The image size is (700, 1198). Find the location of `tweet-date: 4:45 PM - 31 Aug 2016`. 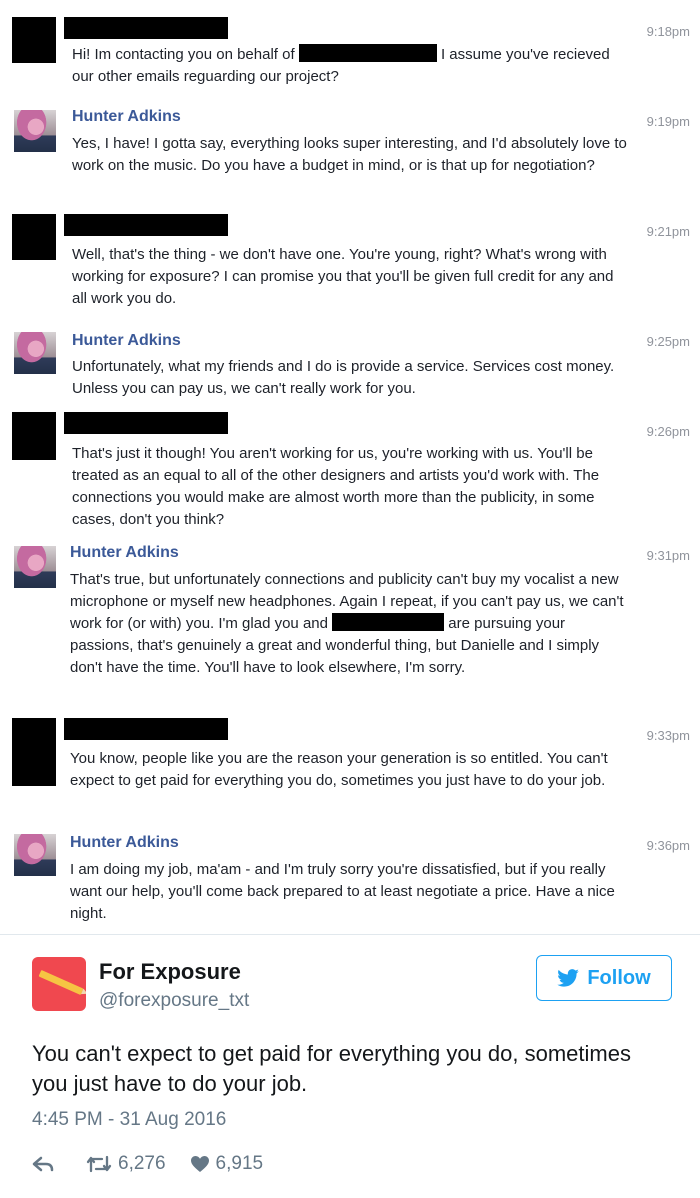

tweet-date: 4:45 PM - 31 Aug 2016 is located at coordinates (129, 1120).